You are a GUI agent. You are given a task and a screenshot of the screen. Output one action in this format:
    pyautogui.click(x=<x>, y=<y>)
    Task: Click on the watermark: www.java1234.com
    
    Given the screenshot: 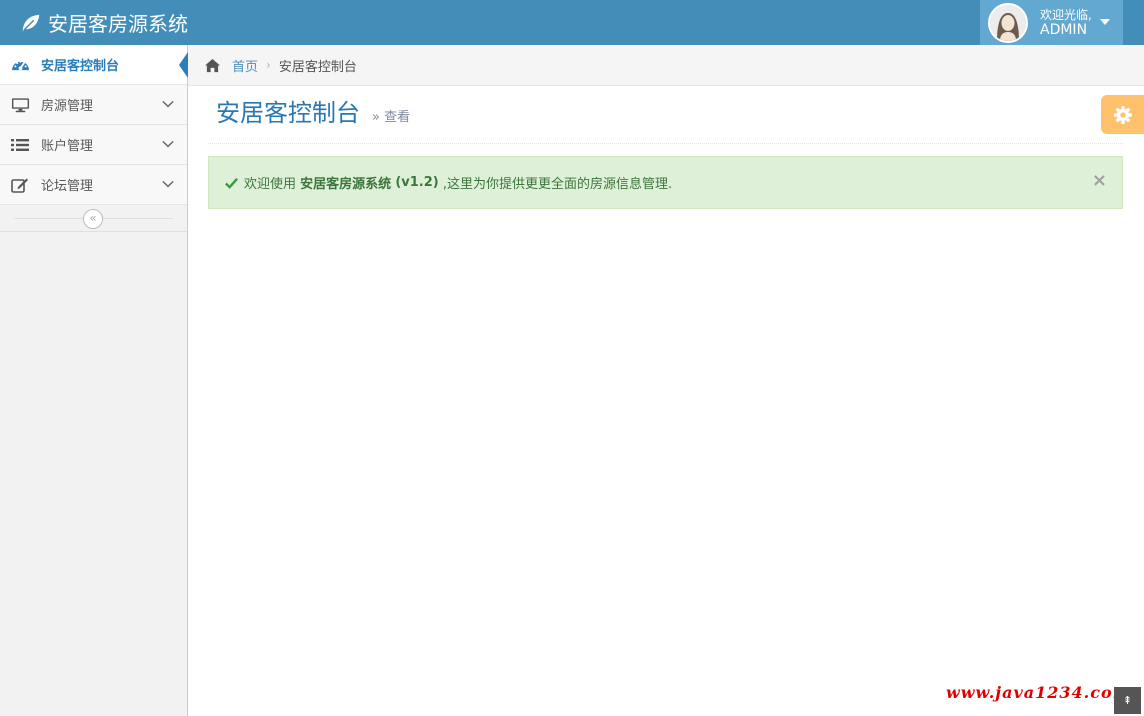 What is the action you would take?
    pyautogui.click(x=1038, y=692)
    